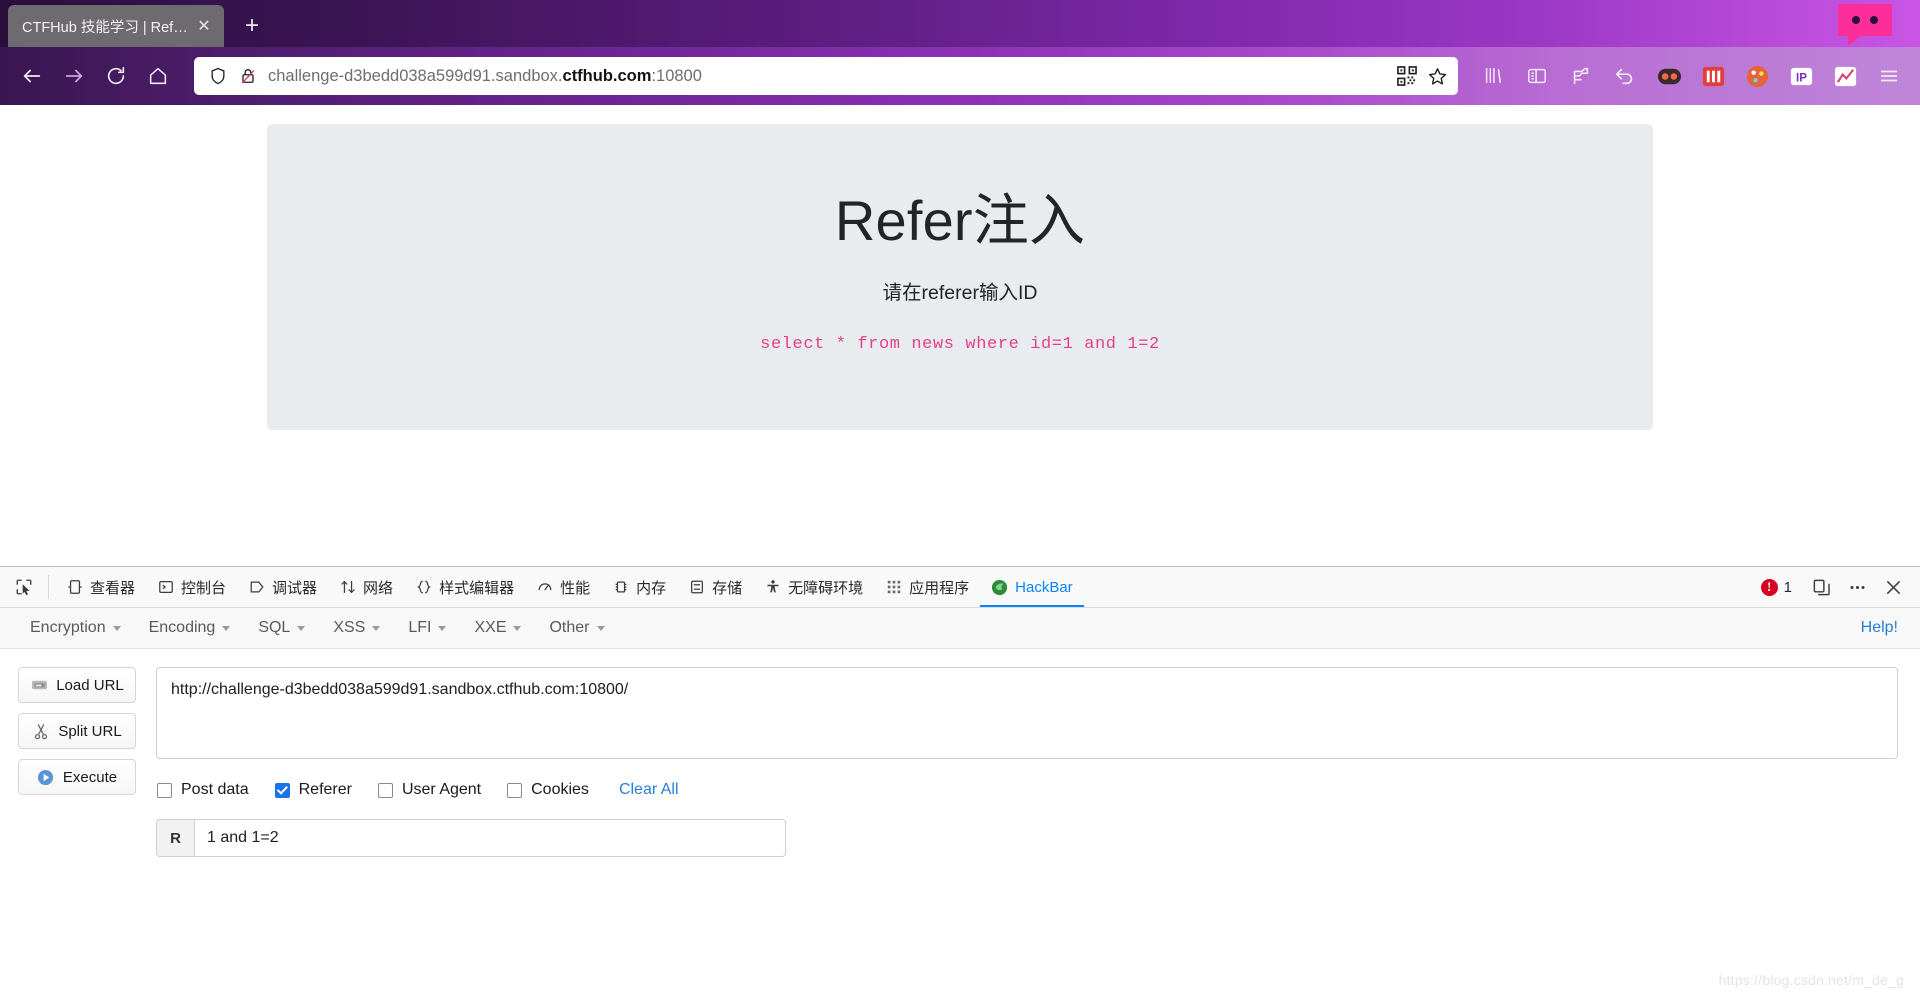  Describe the element at coordinates (607, 75) in the screenshot. I see `url-host: ctfhub.com` at that location.